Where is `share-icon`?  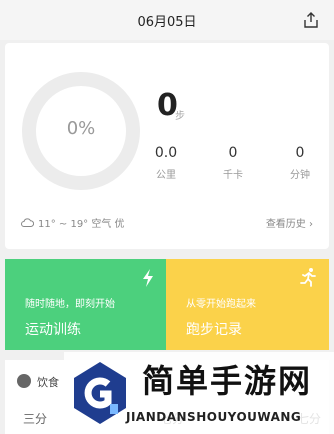
share-icon is located at coordinates (311, 20).